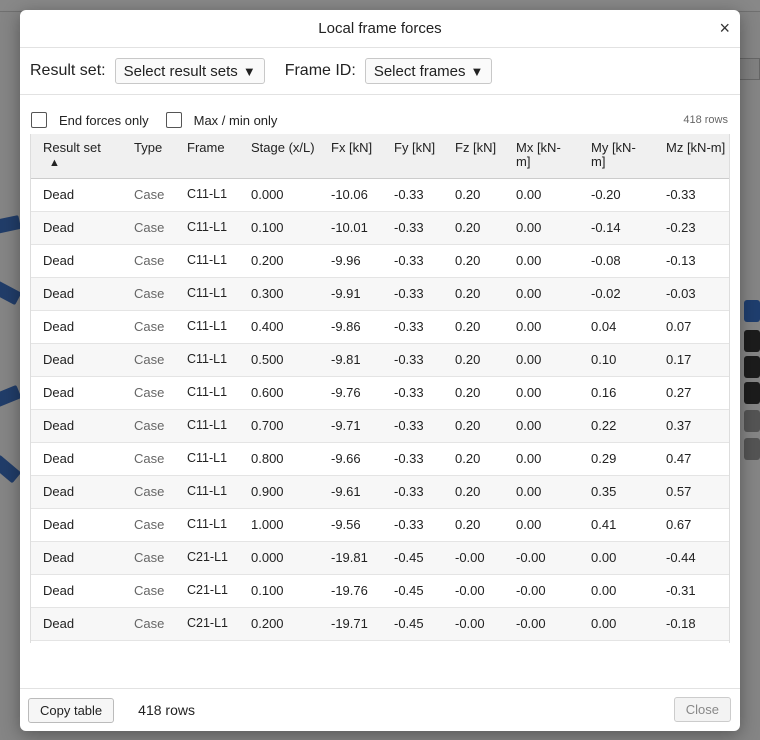 The image size is (760, 740). I want to click on cell-mz: 0.47, so click(691, 459).